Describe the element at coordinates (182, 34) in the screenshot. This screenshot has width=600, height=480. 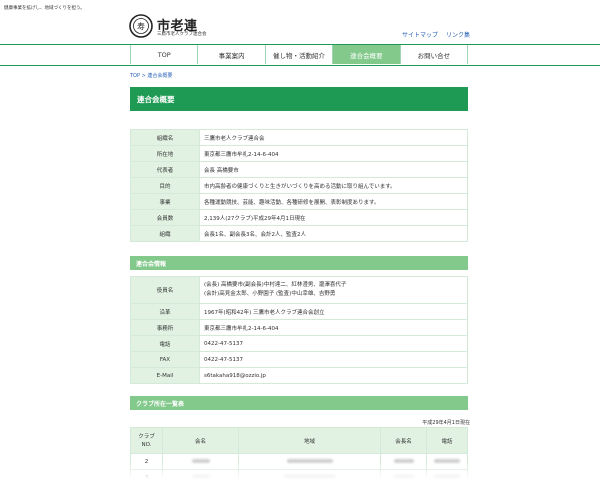
I see `logo-subtitle: 三鷹市老人クラブ連合会` at that location.